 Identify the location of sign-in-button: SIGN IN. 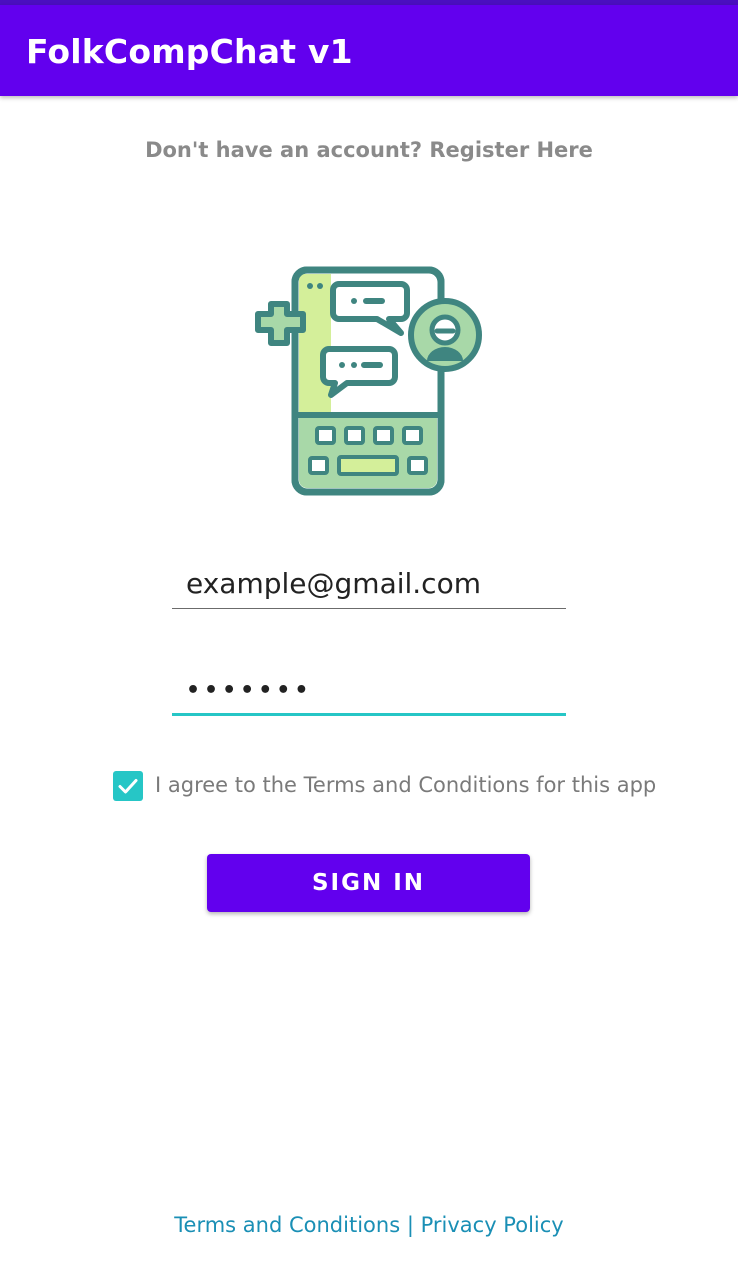
(368, 883).